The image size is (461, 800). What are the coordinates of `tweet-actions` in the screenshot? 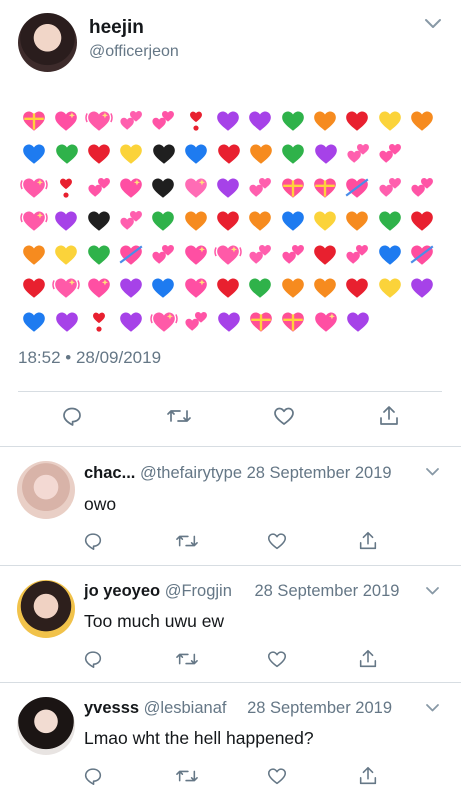 It's located at (230, 419).